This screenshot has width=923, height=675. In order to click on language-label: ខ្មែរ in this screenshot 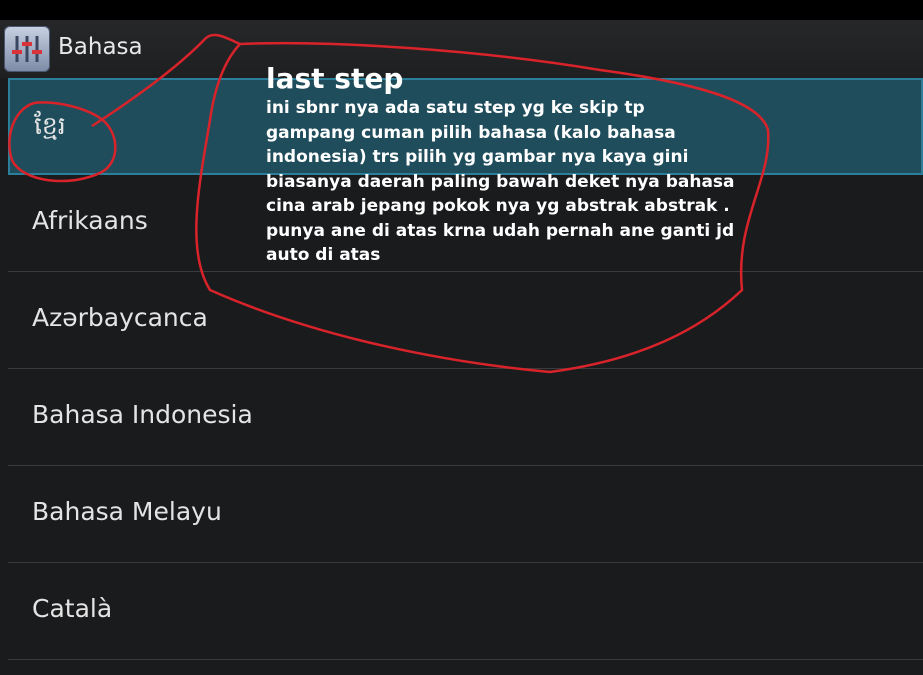, I will do `click(50, 125)`.